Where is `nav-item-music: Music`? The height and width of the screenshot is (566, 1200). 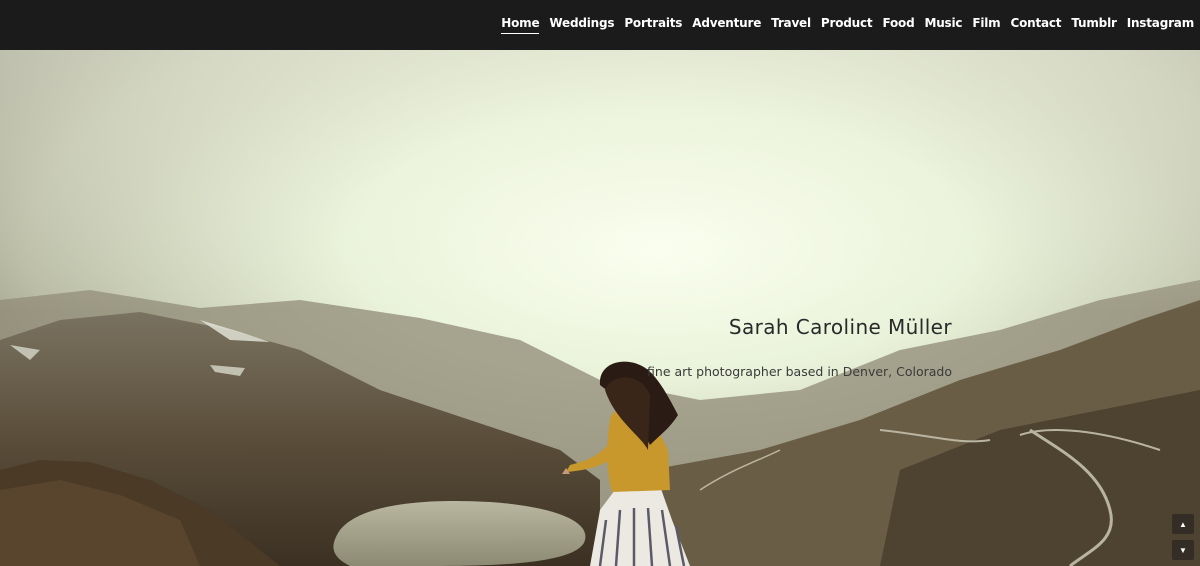 nav-item-music: Music is located at coordinates (943, 23).